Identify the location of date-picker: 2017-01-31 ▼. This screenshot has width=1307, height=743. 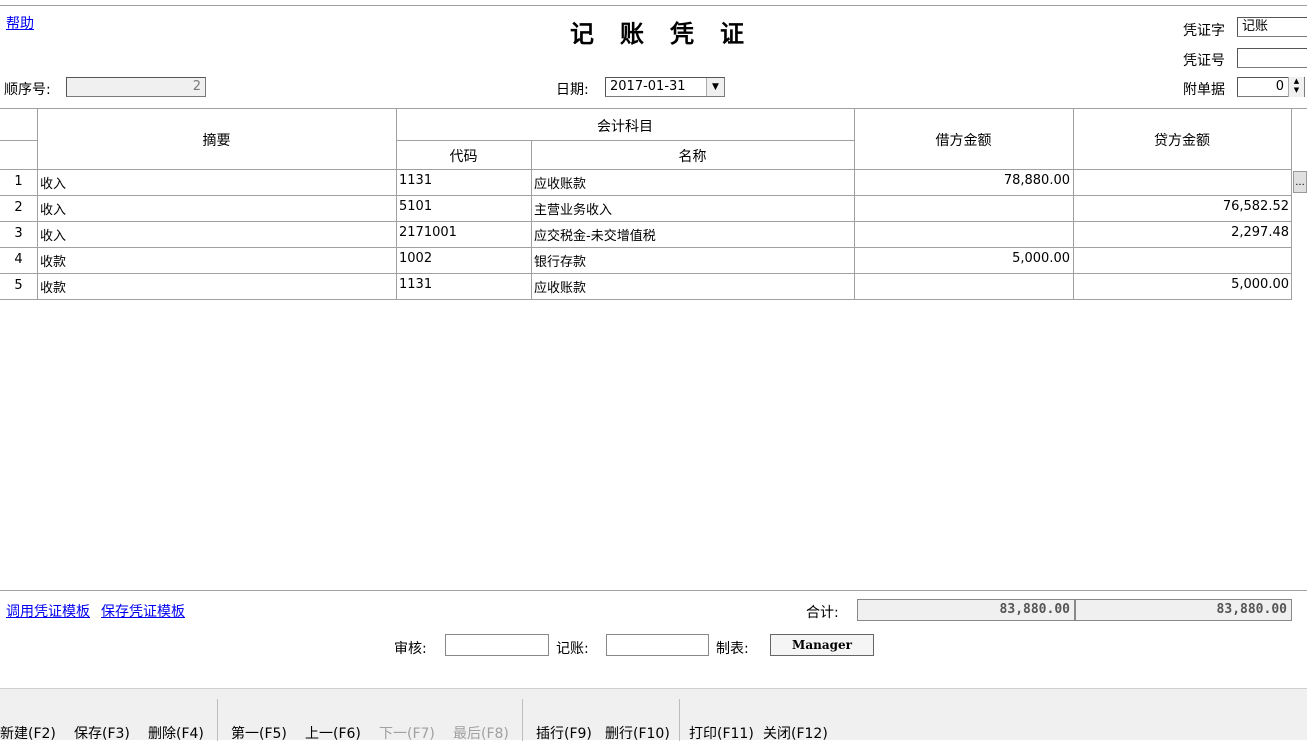
(665, 87).